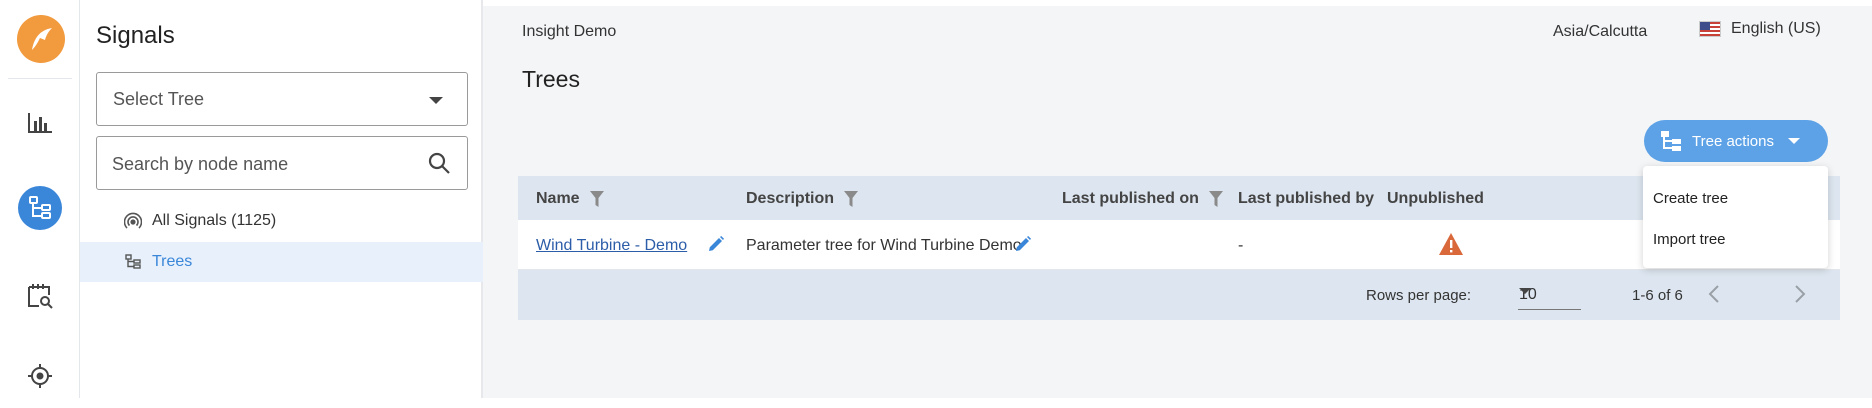 This screenshot has width=1872, height=408. Describe the element at coordinates (1130, 198) in the screenshot. I see `column-label: Last published on` at that location.